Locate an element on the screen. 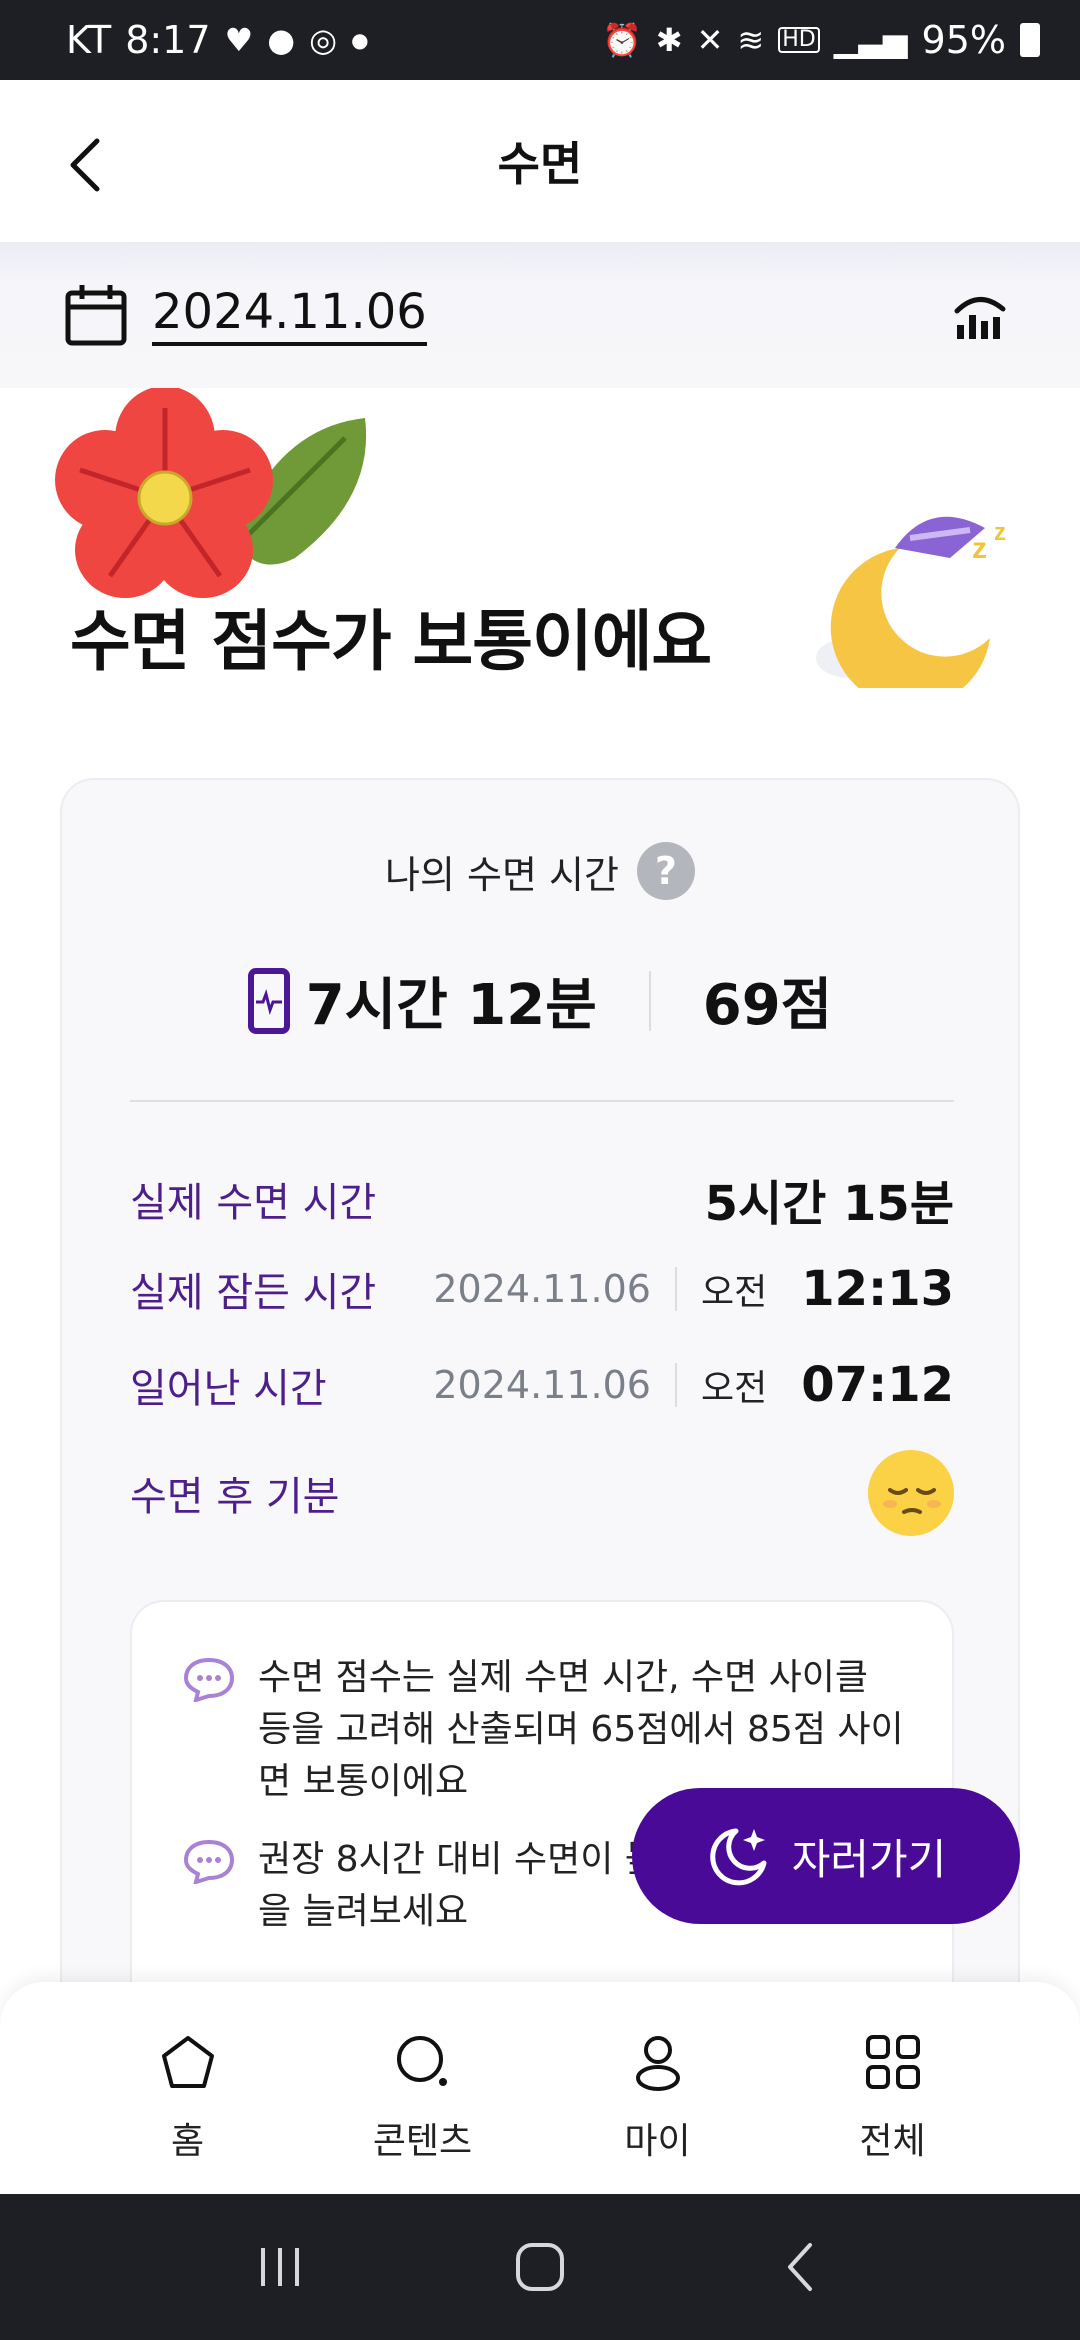  go-to-sleep-button: 자러가기 is located at coordinates (826, 1856).